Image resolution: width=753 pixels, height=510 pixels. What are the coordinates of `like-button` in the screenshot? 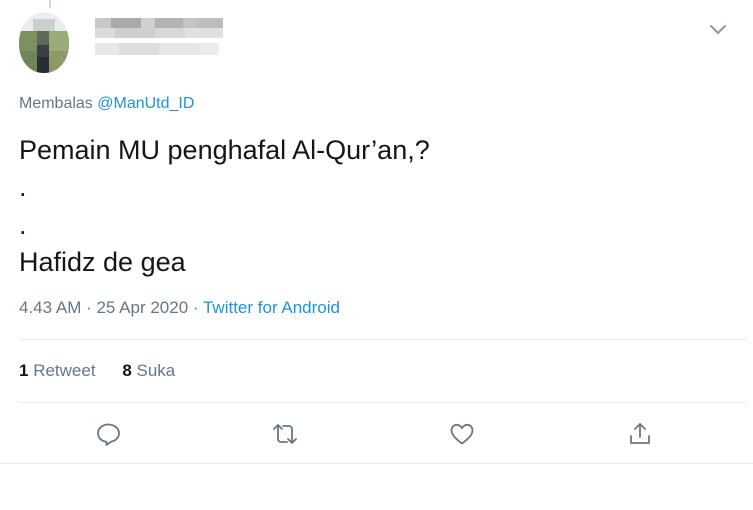 It's located at (462, 434).